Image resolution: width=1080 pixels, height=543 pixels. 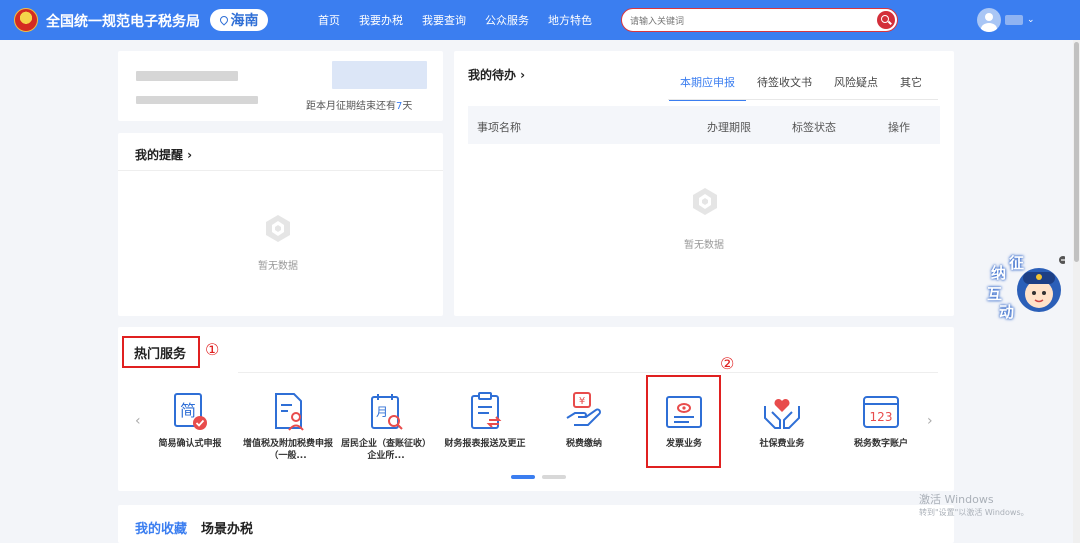 What do you see at coordinates (814, 127) in the screenshot?
I see `col-tag-status: 标签状态` at bounding box center [814, 127].